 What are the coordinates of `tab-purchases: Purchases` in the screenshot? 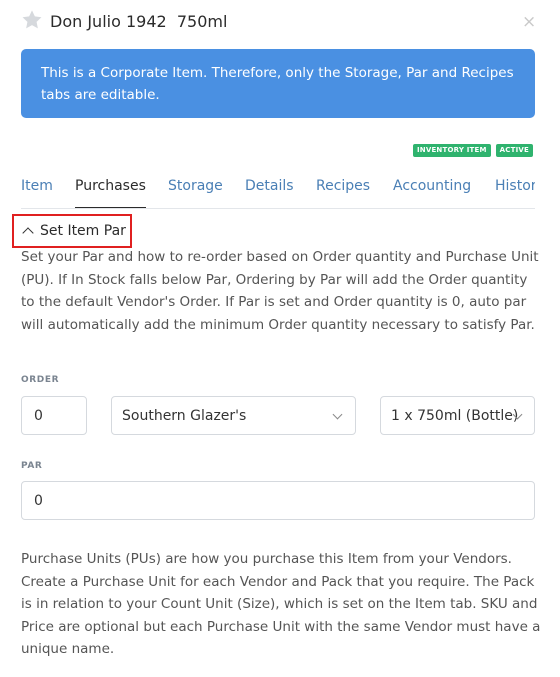 It's located at (110, 193).